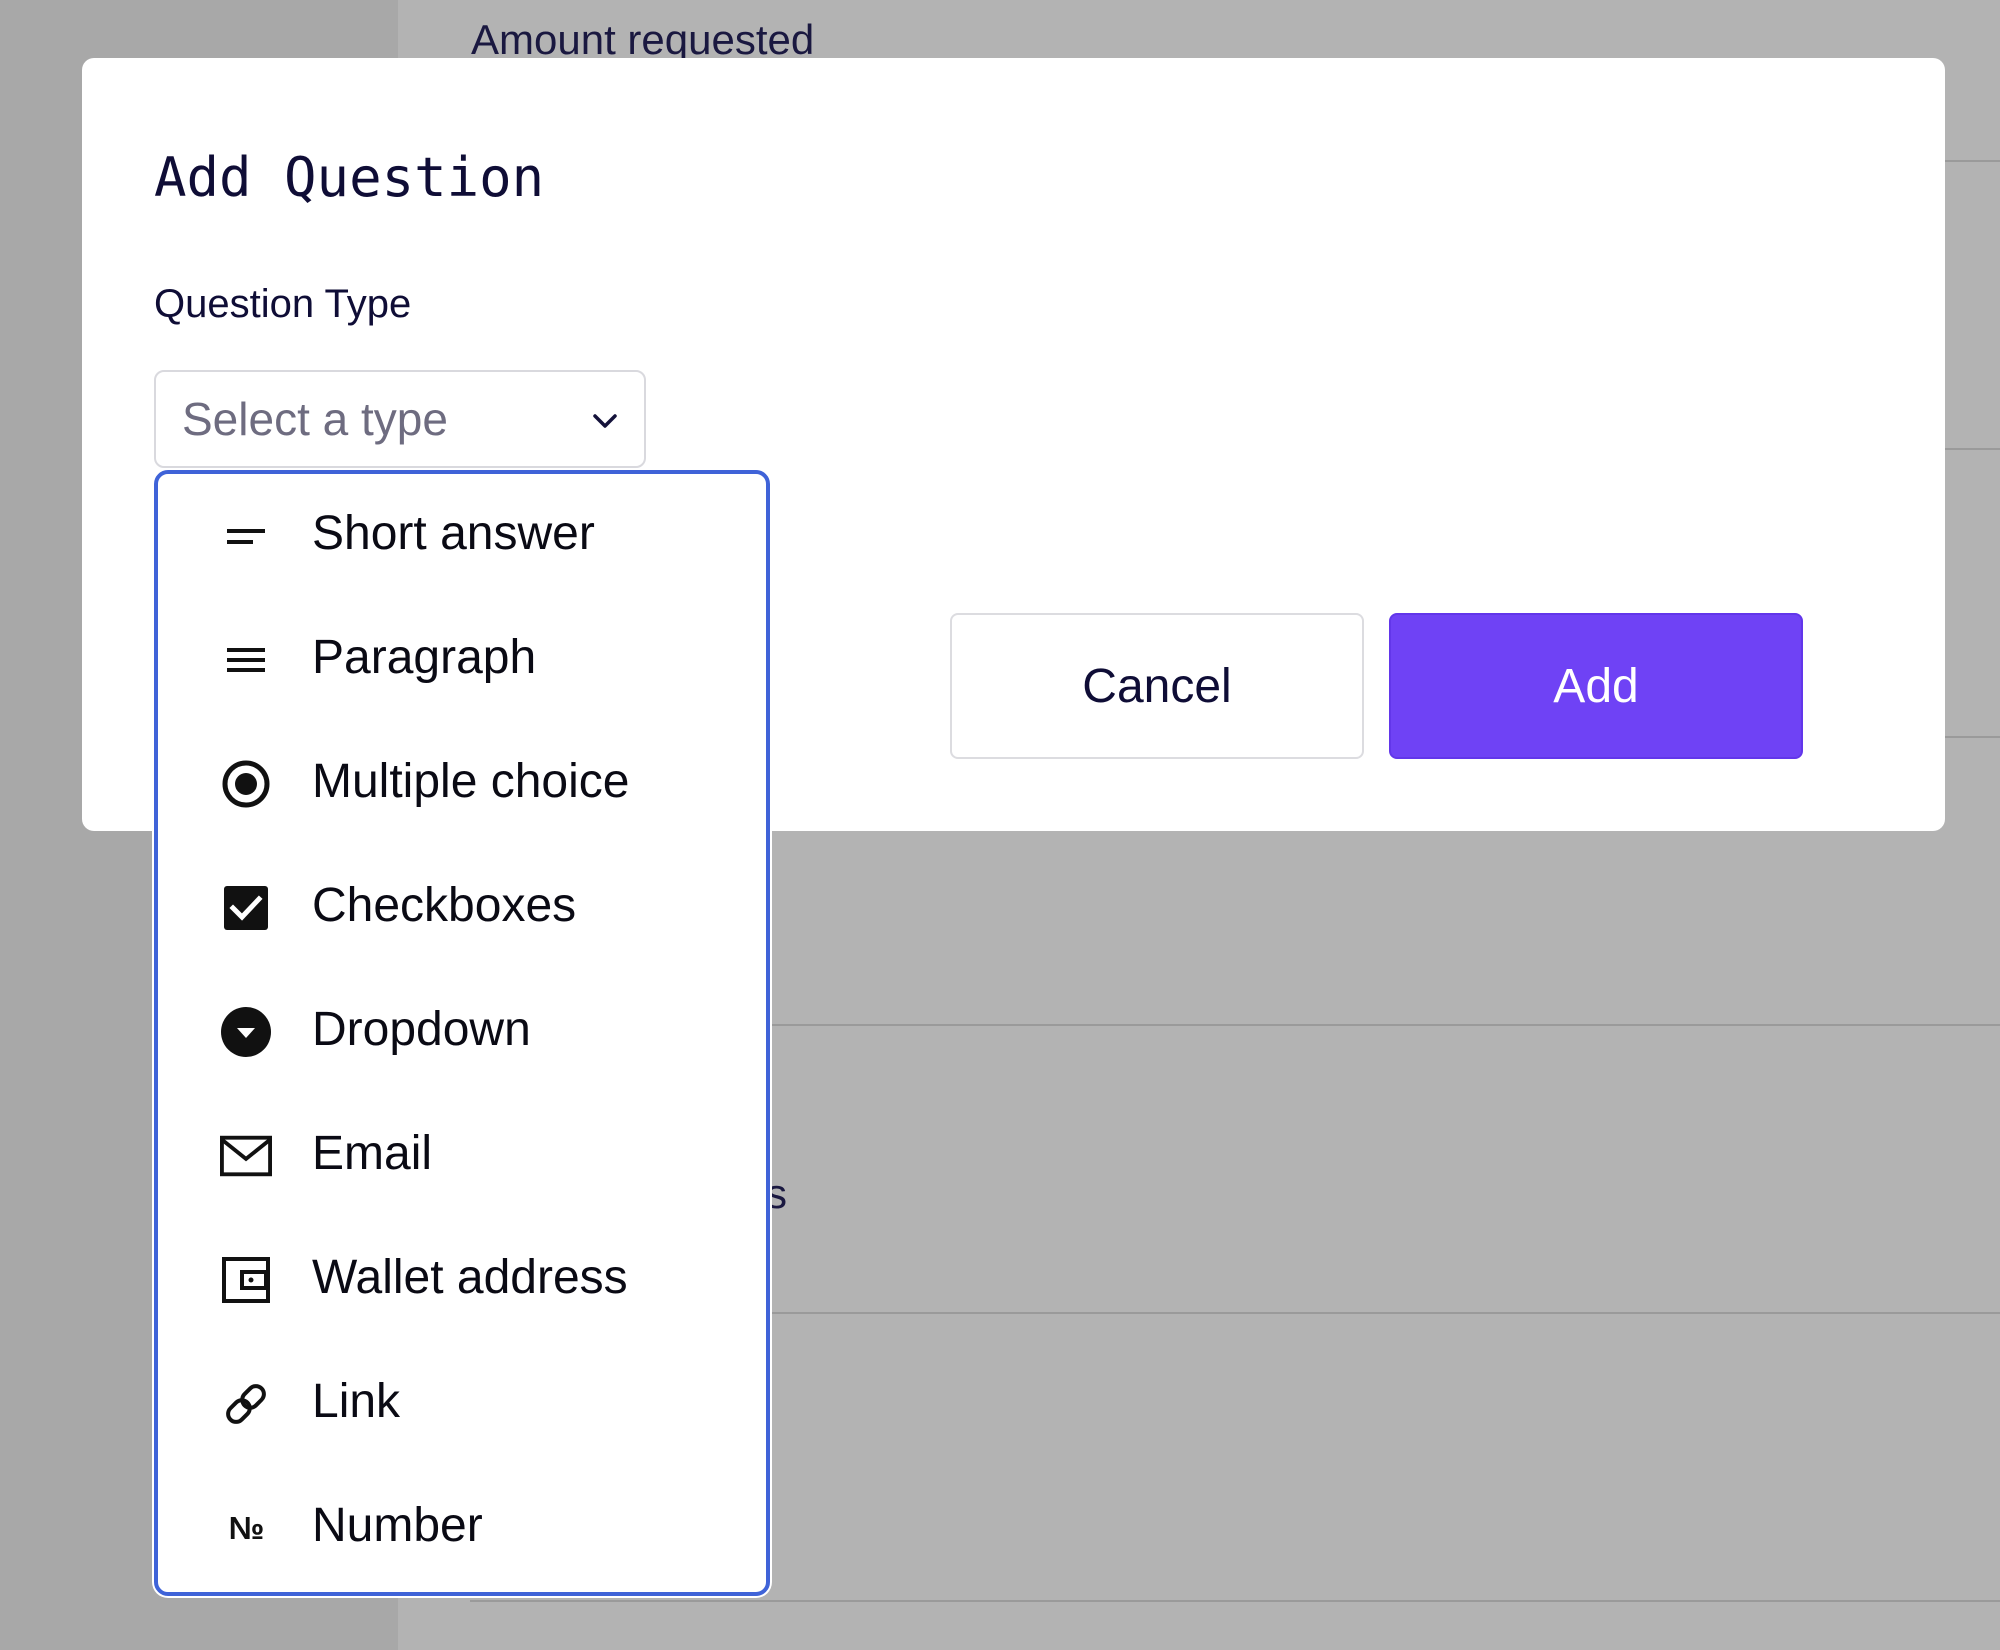  I want to click on short-answer-icon, so click(246, 536).